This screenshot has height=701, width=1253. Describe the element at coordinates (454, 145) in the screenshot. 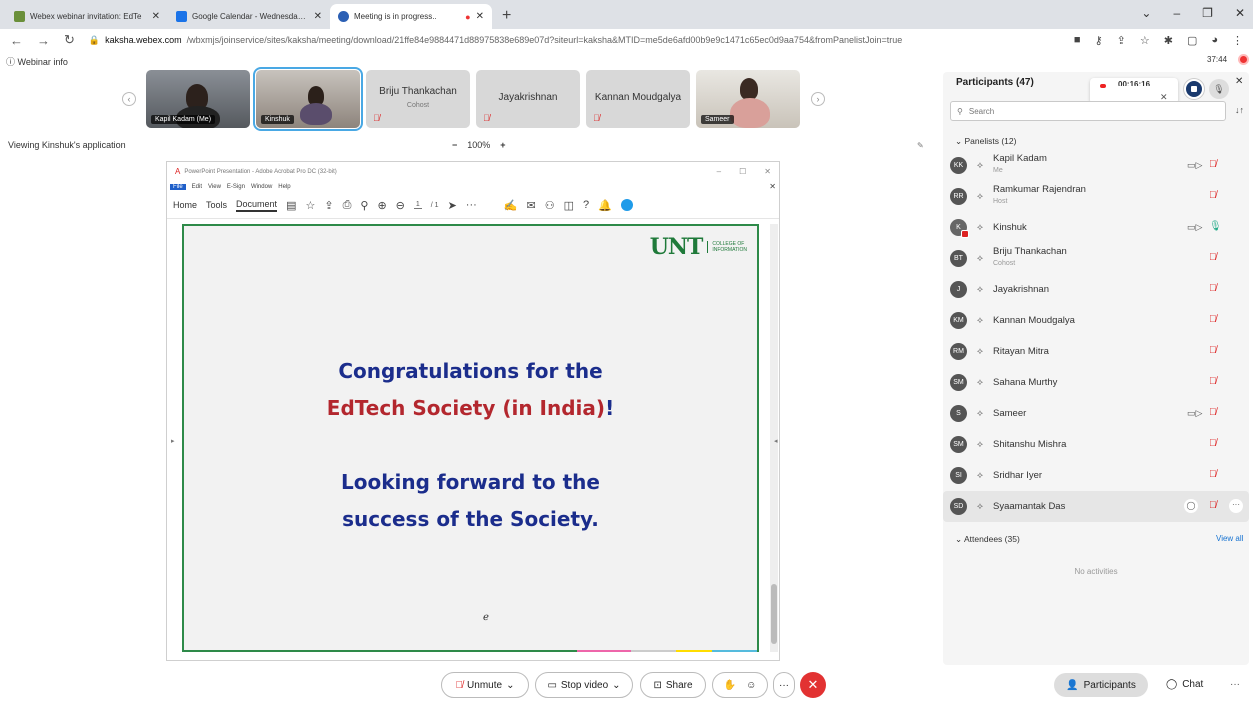

I see `zoom-out-button: −` at that location.